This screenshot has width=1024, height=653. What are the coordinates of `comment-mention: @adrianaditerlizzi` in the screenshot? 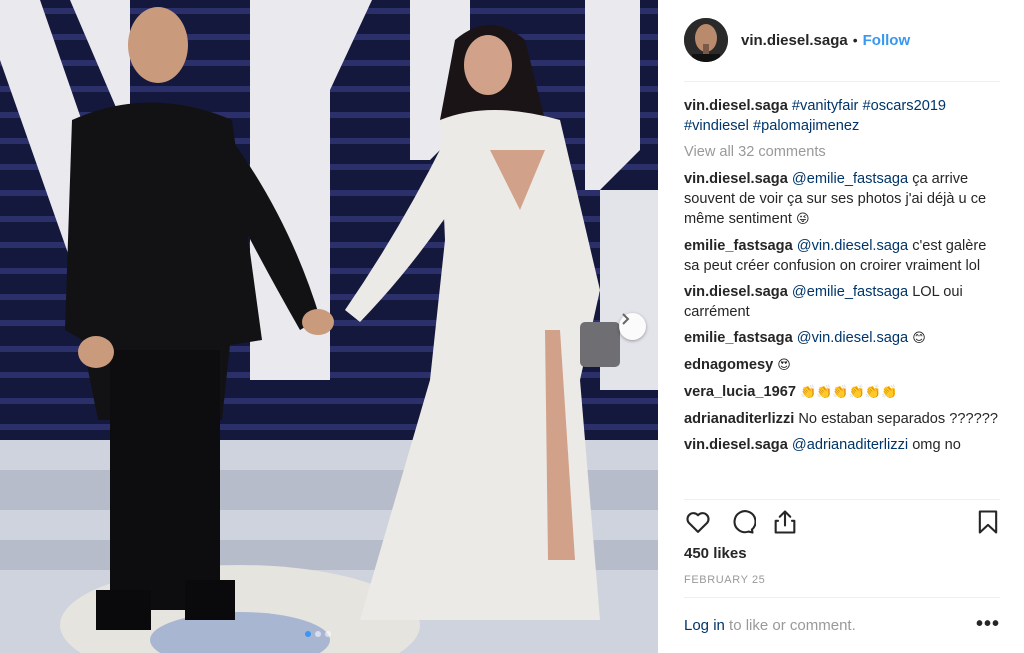 It's located at (850, 445).